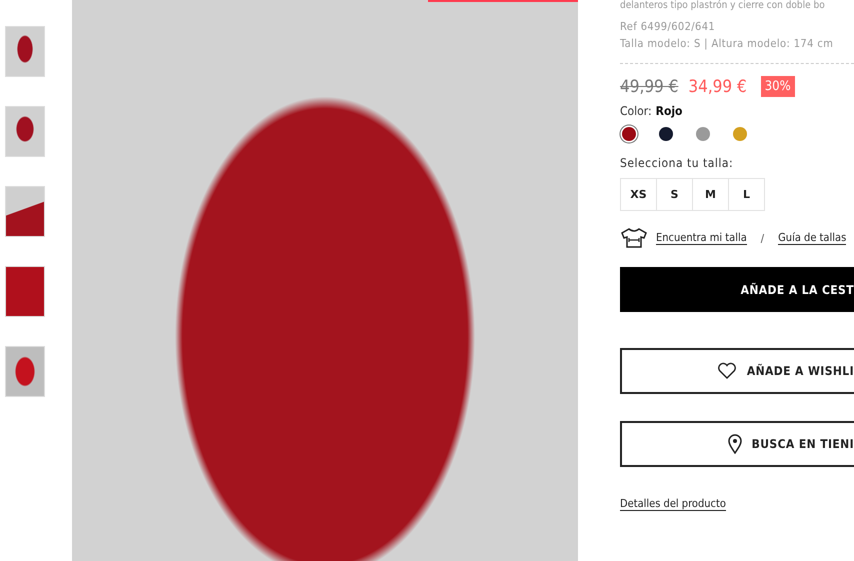  I want to click on location-pin-icon, so click(735, 444).